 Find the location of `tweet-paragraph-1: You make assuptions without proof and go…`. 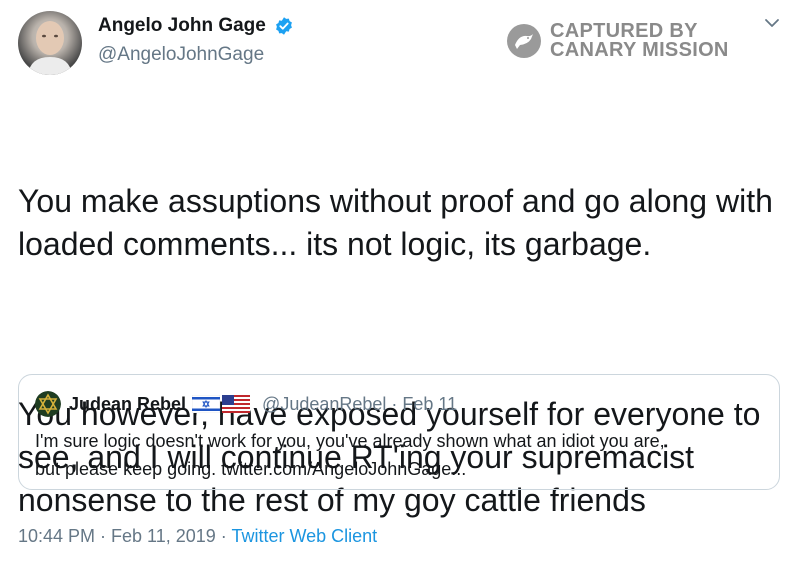

tweet-paragraph-1: You make assuptions without proof and go… is located at coordinates (395, 222).